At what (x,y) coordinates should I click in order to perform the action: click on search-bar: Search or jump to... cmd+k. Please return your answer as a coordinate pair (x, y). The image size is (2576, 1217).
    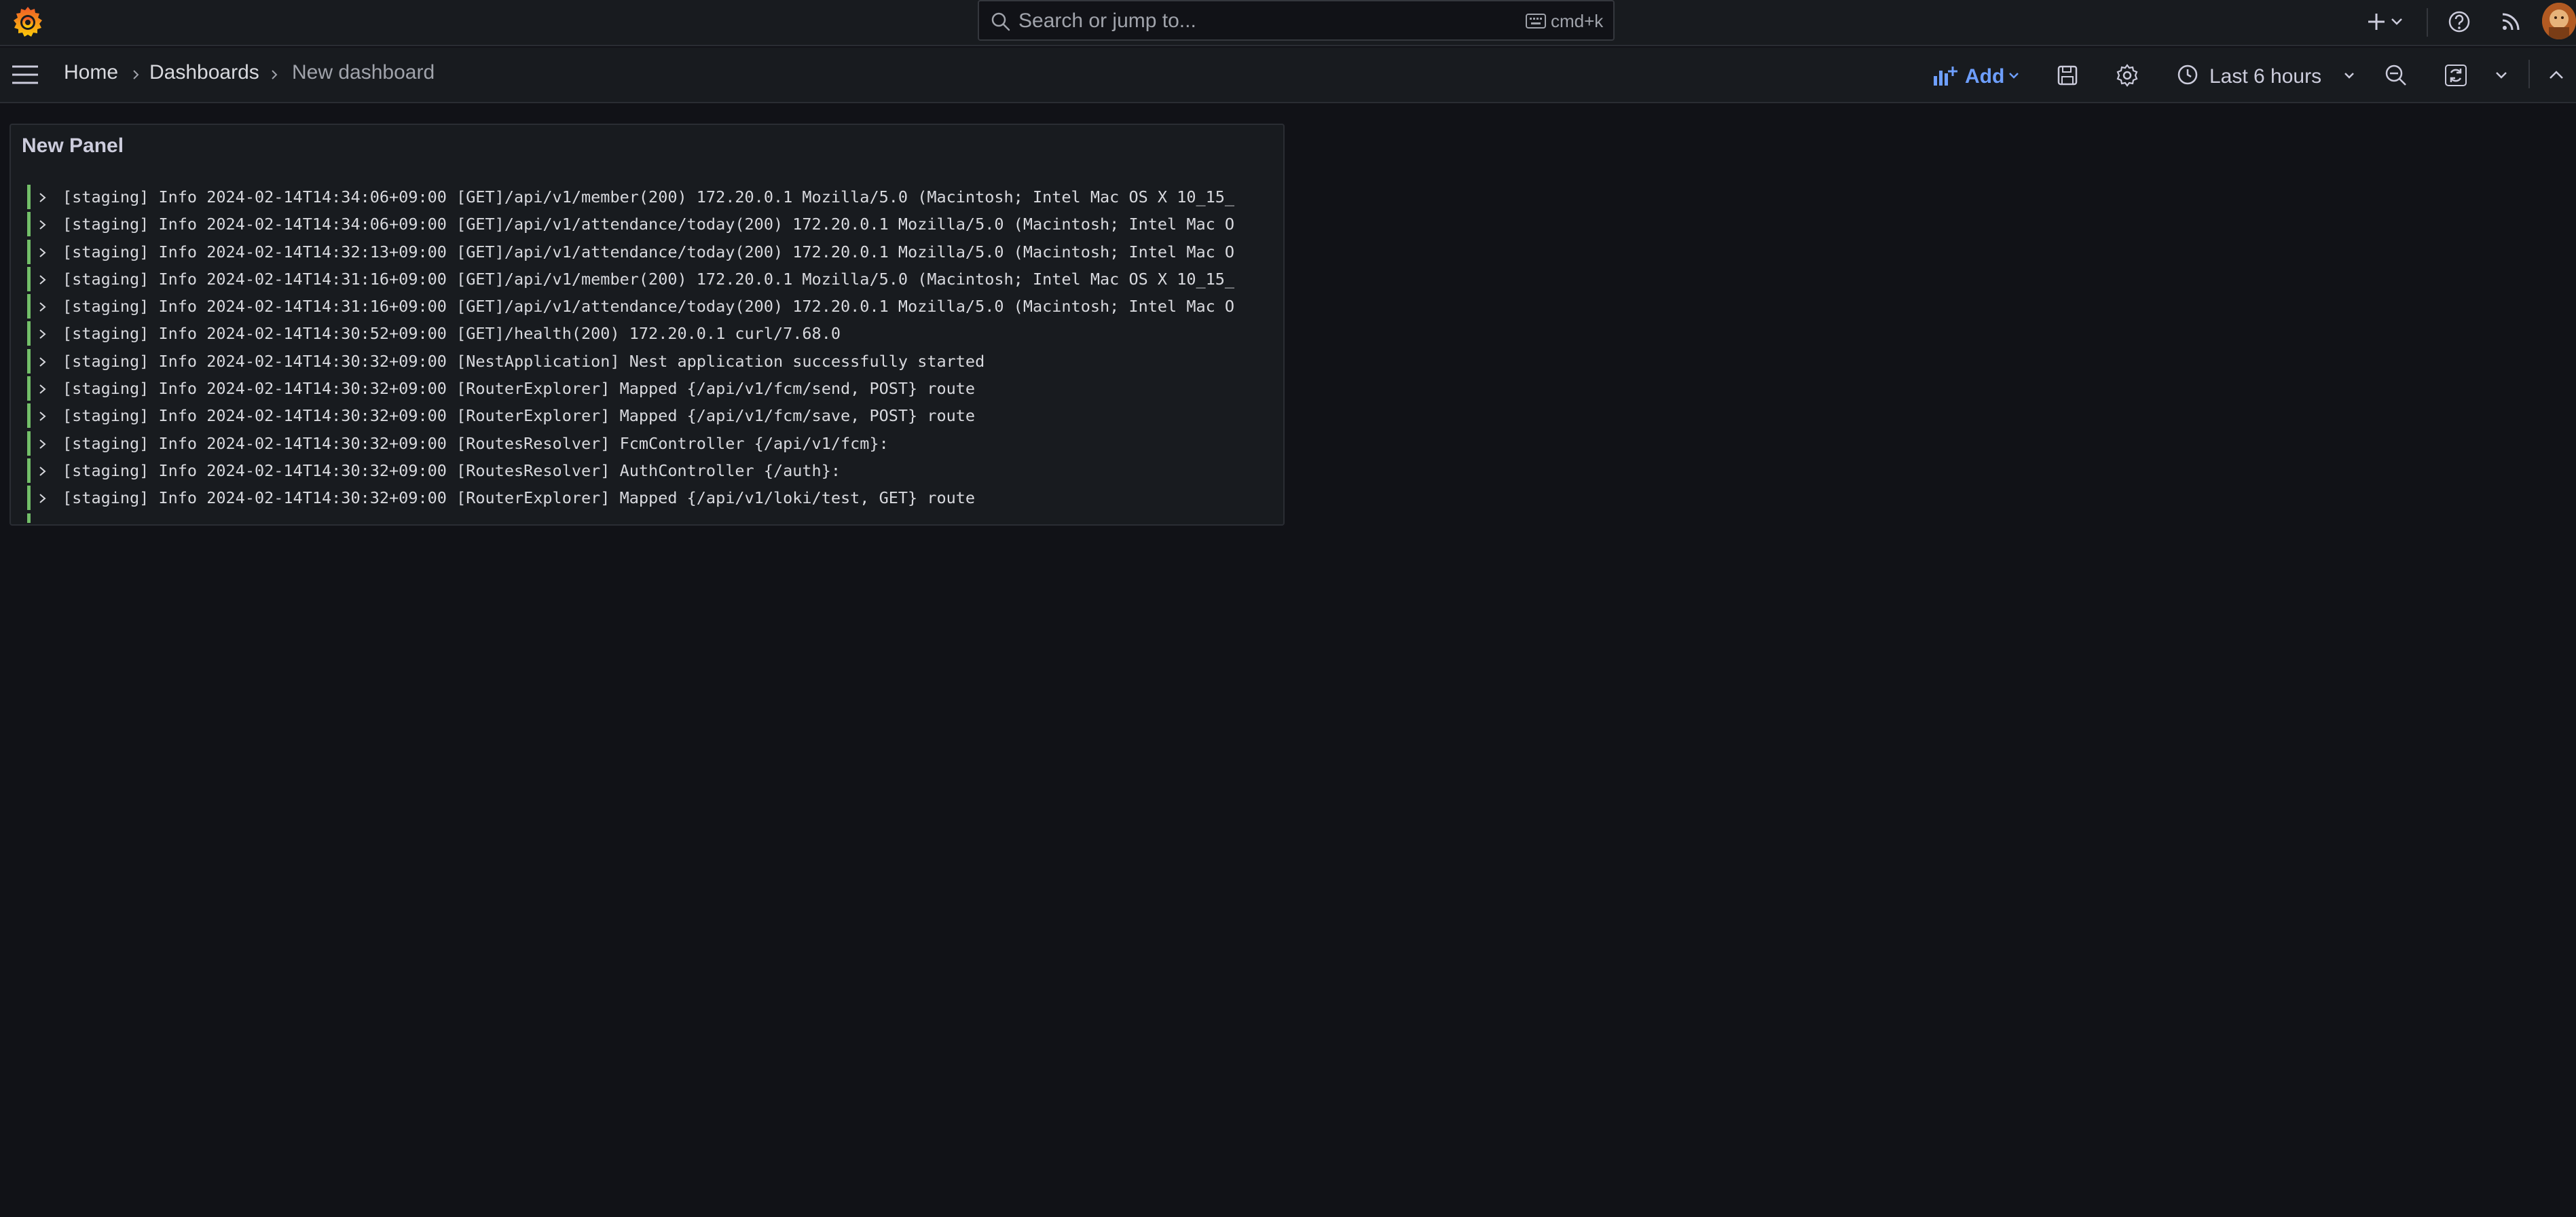
    Looking at the image, I should click on (1296, 20).